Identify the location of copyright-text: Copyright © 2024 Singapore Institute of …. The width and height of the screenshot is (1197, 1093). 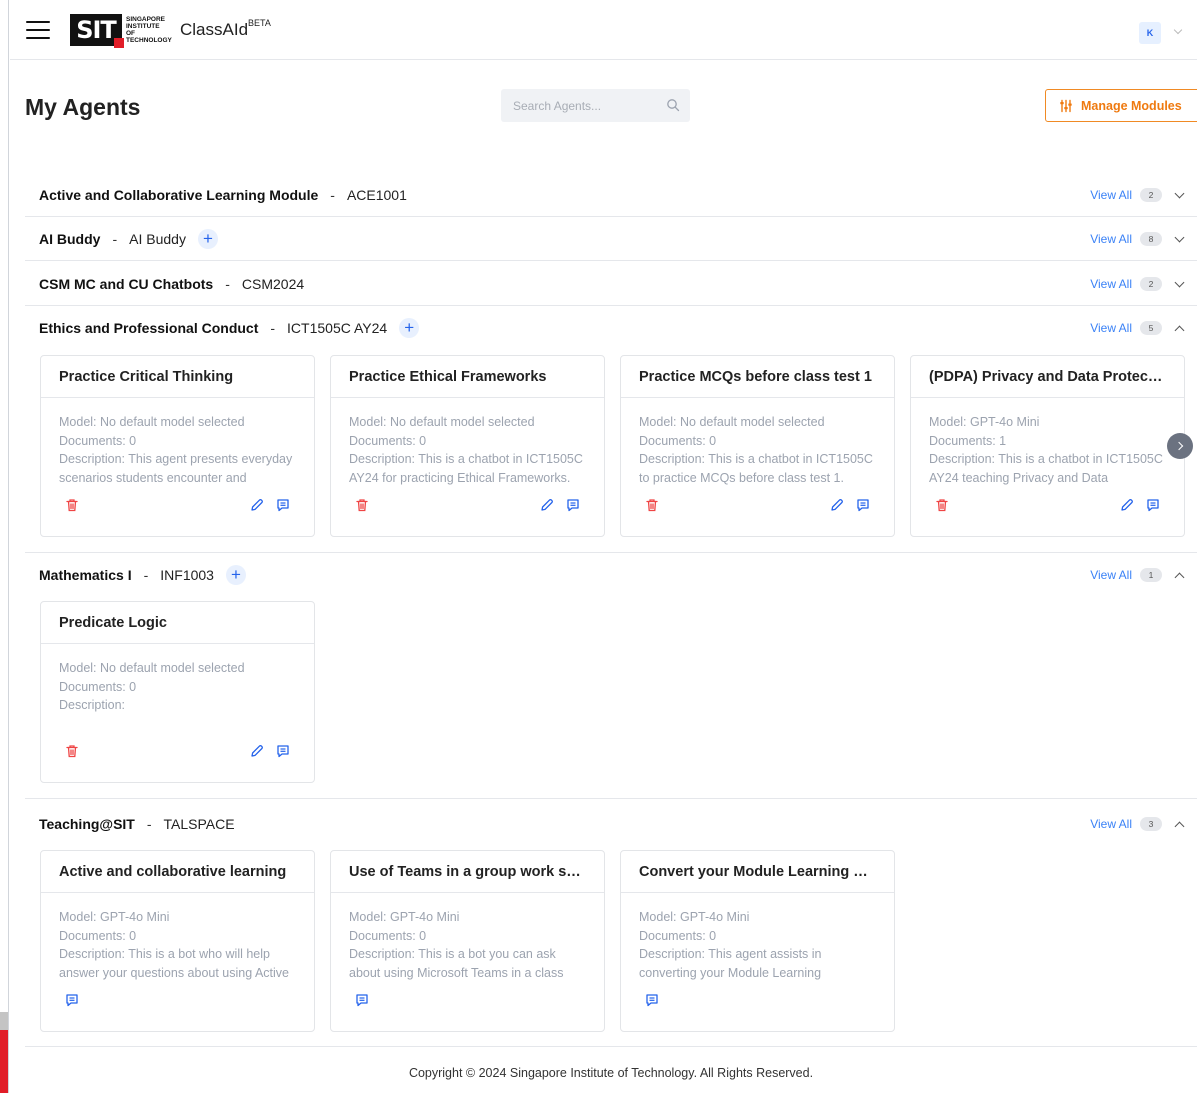
(611, 1073).